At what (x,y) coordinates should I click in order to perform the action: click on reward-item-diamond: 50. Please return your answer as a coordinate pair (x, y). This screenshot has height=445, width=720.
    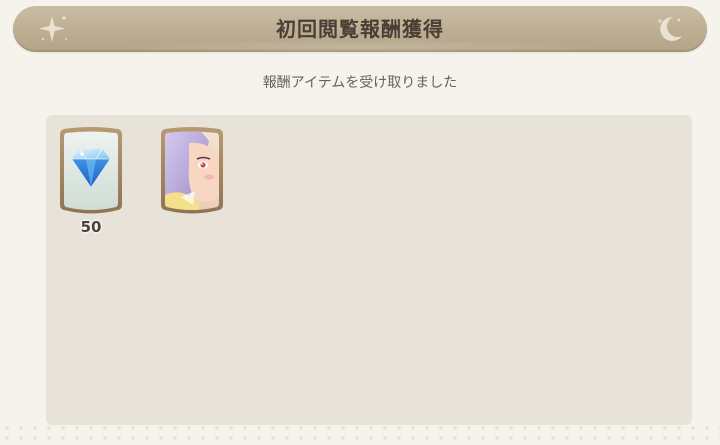
    Looking at the image, I should click on (91, 180).